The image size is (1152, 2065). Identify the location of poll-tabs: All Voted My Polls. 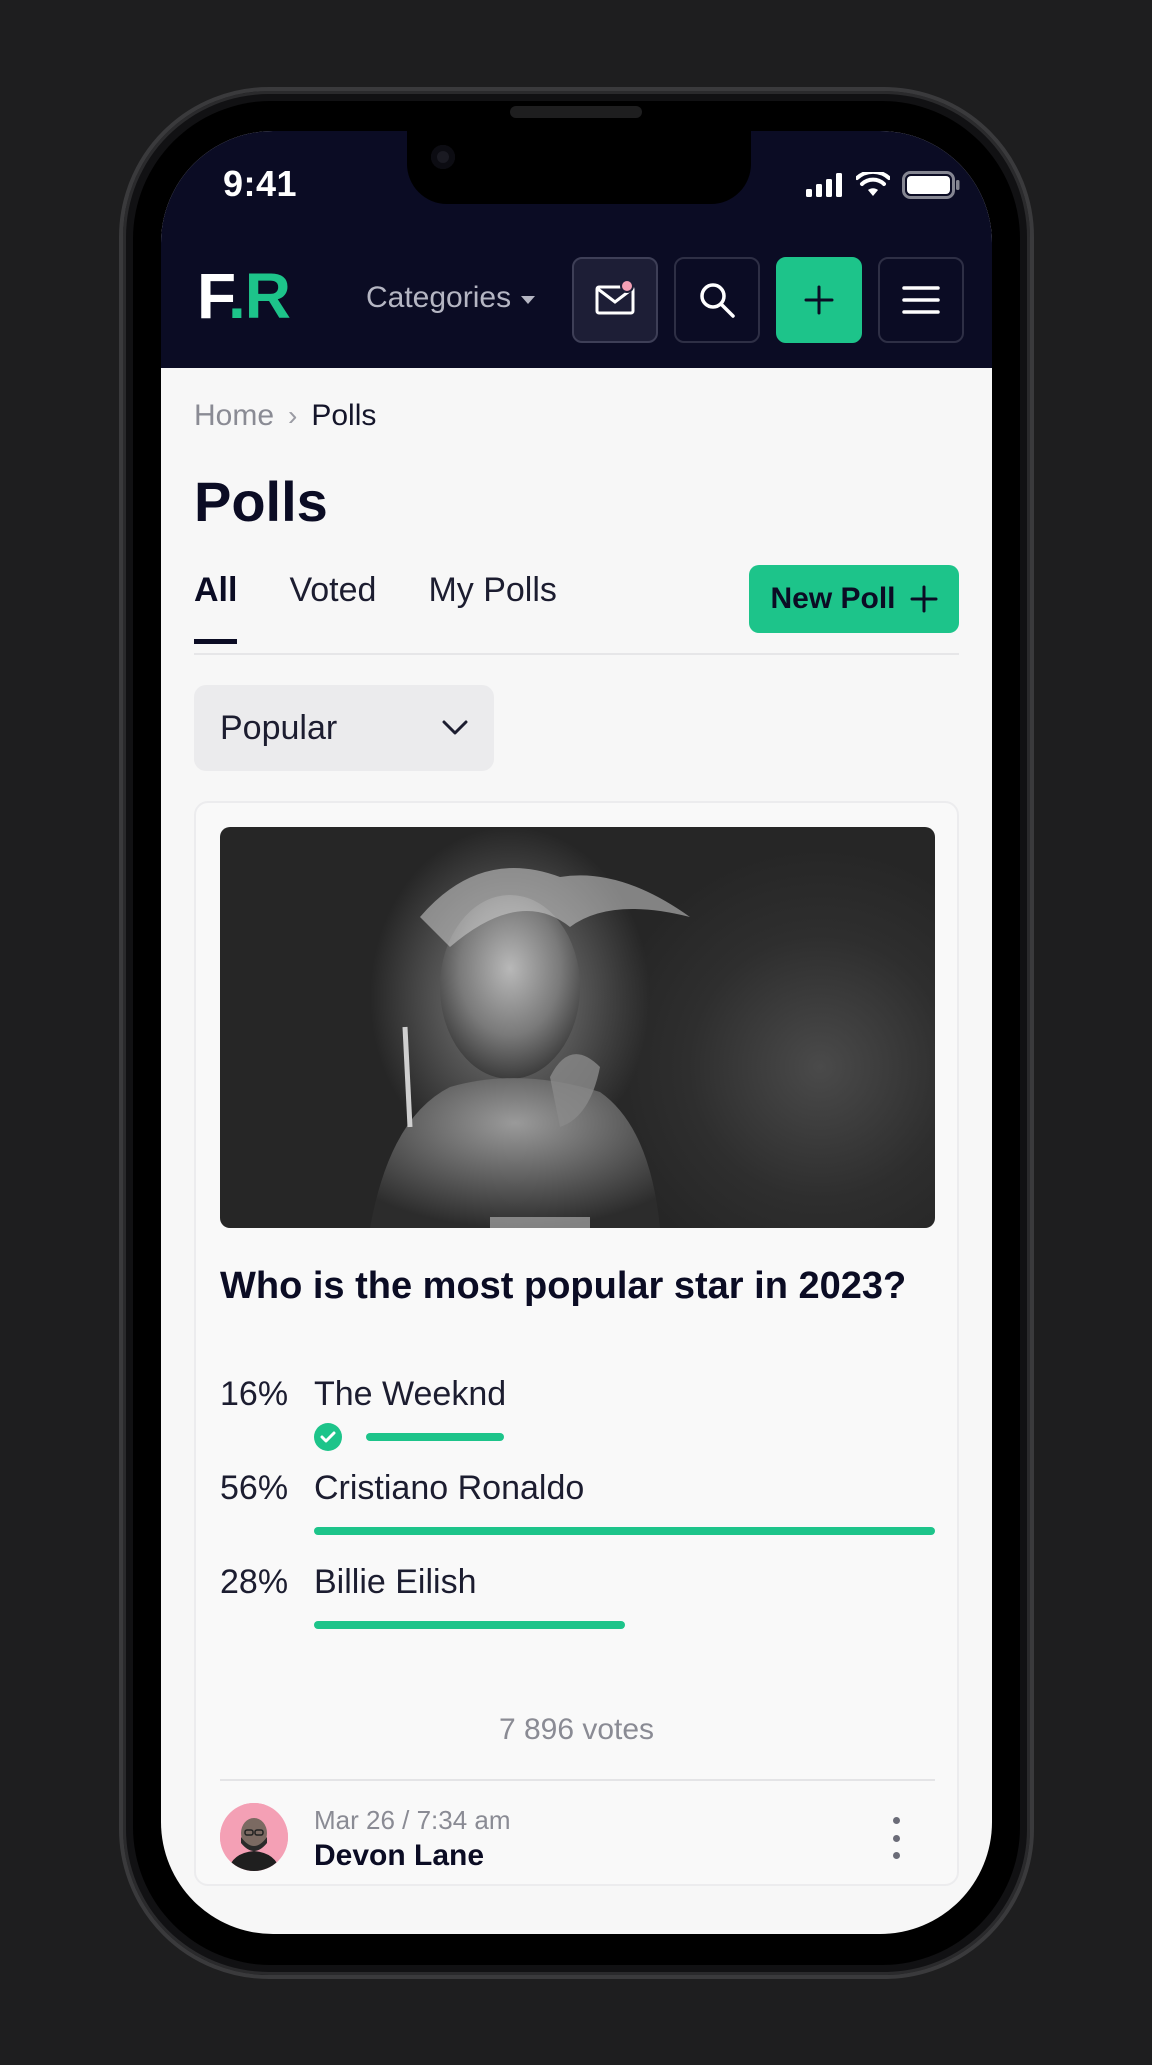
(375, 607).